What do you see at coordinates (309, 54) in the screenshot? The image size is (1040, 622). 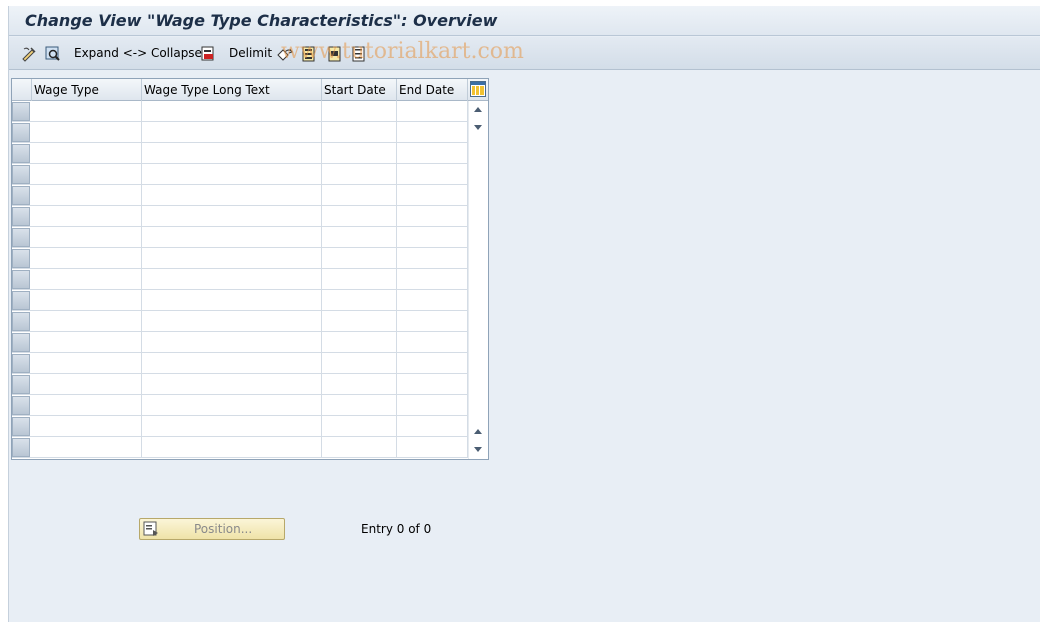 I see `select-all-icon` at bounding box center [309, 54].